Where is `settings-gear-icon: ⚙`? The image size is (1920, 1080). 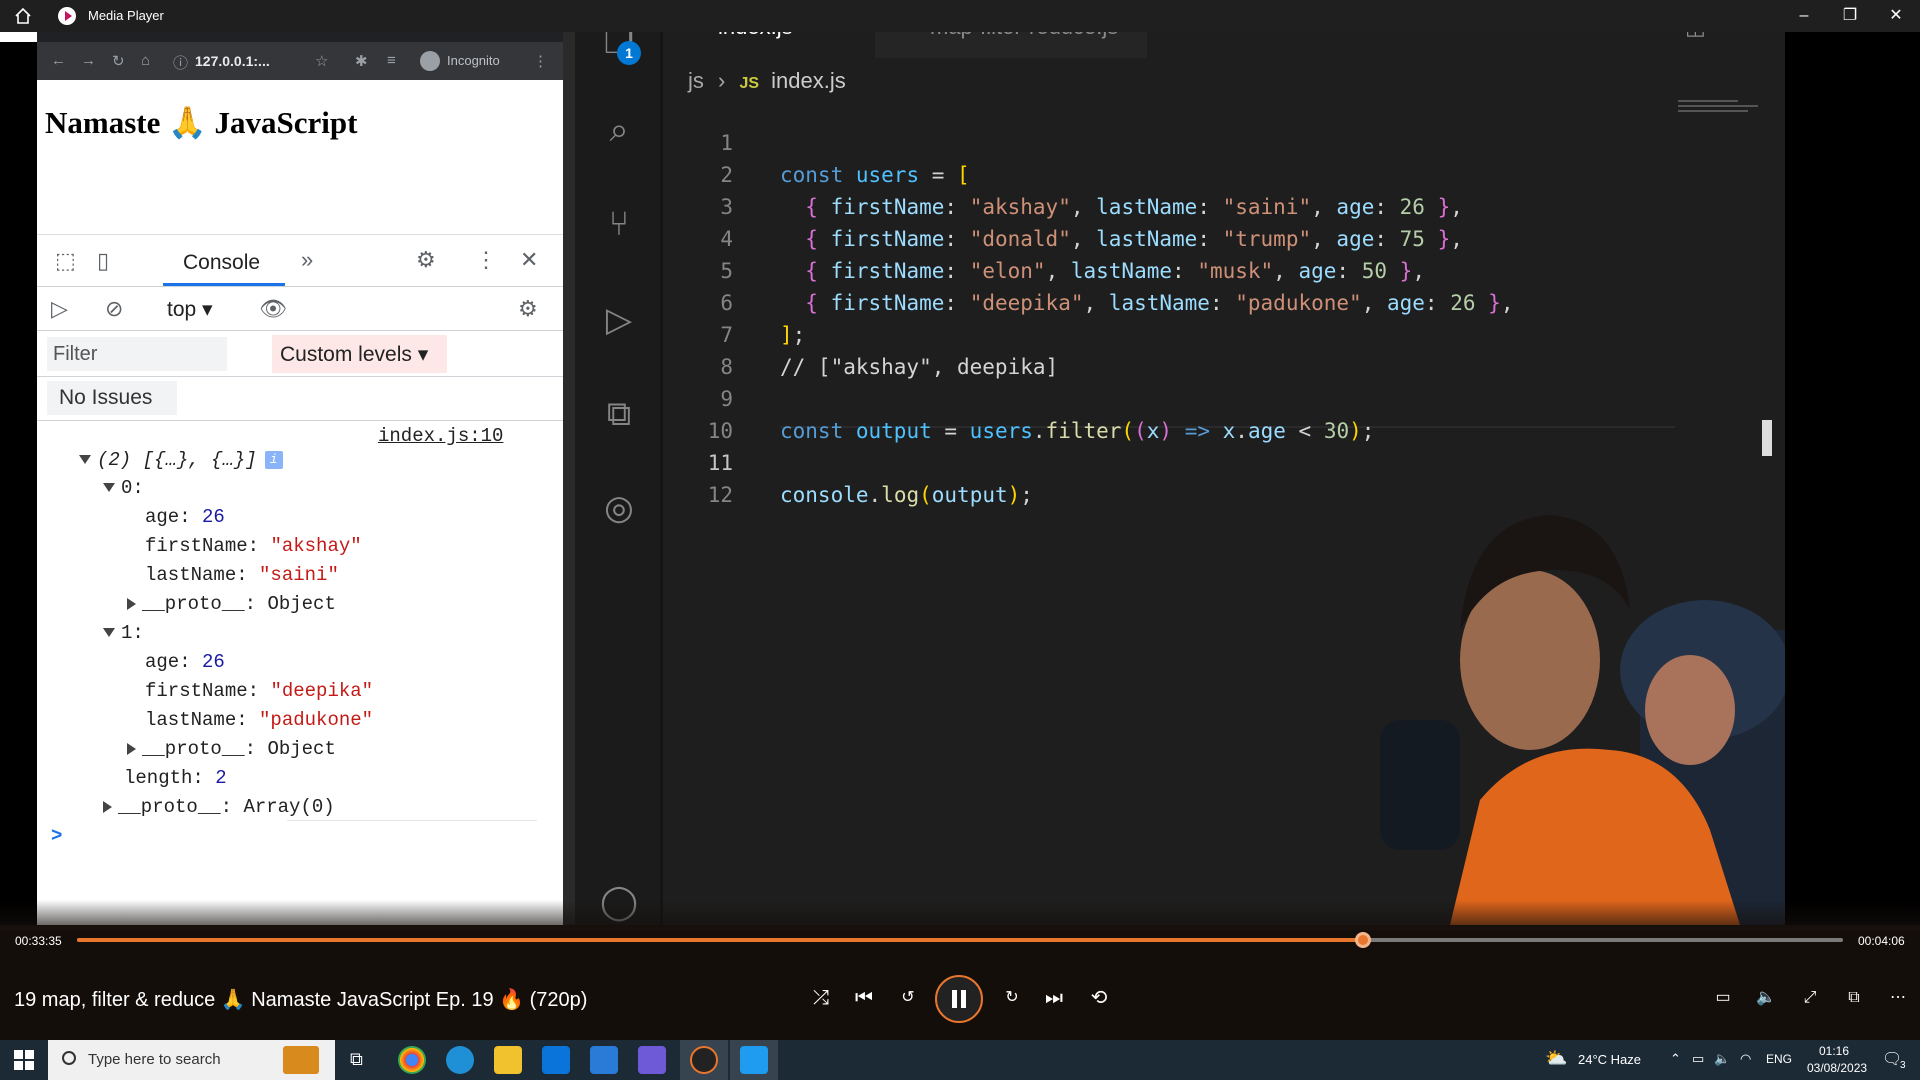
settings-gear-icon: ⚙ is located at coordinates (426, 260).